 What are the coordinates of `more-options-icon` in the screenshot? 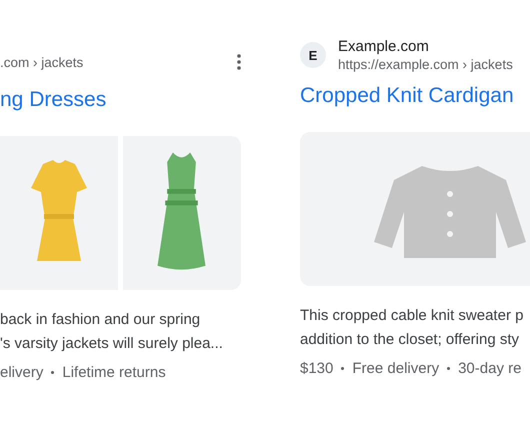 It's located at (239, 62).